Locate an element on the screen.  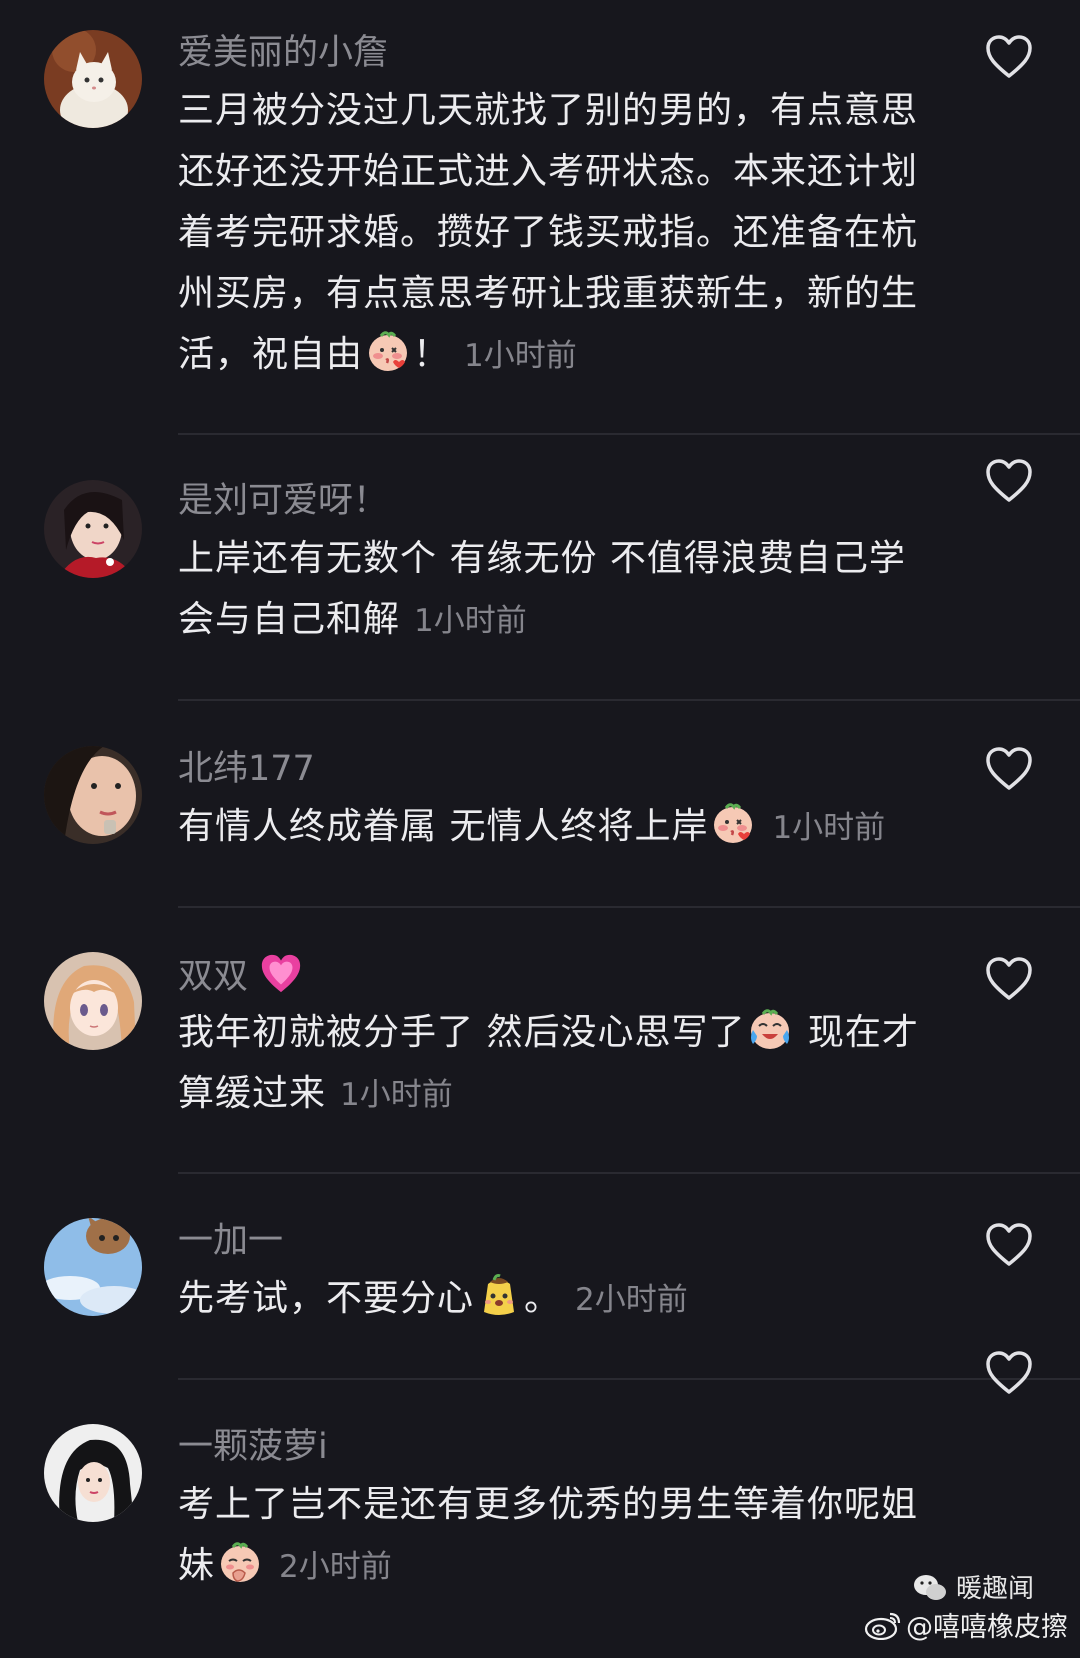
anime-girl-avatar-icon is located at coordinates (93, 1001).